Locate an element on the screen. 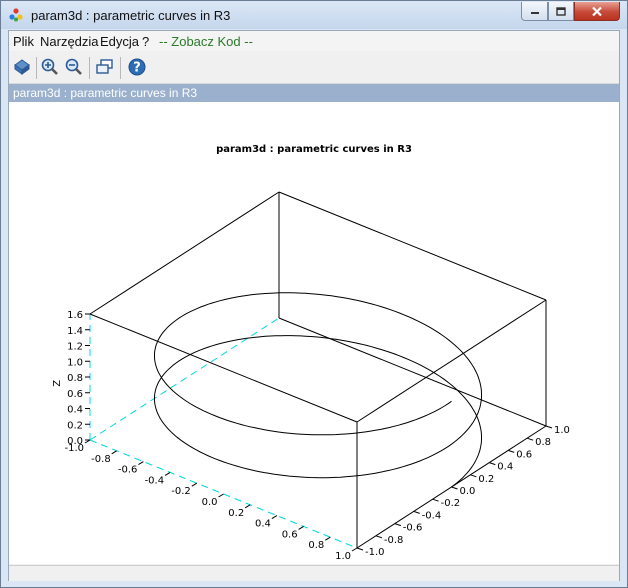 Image resolution: width=628 pixels, height=588 pixels. y-tick-label: -1.0 is located at coordinates (375, 552).